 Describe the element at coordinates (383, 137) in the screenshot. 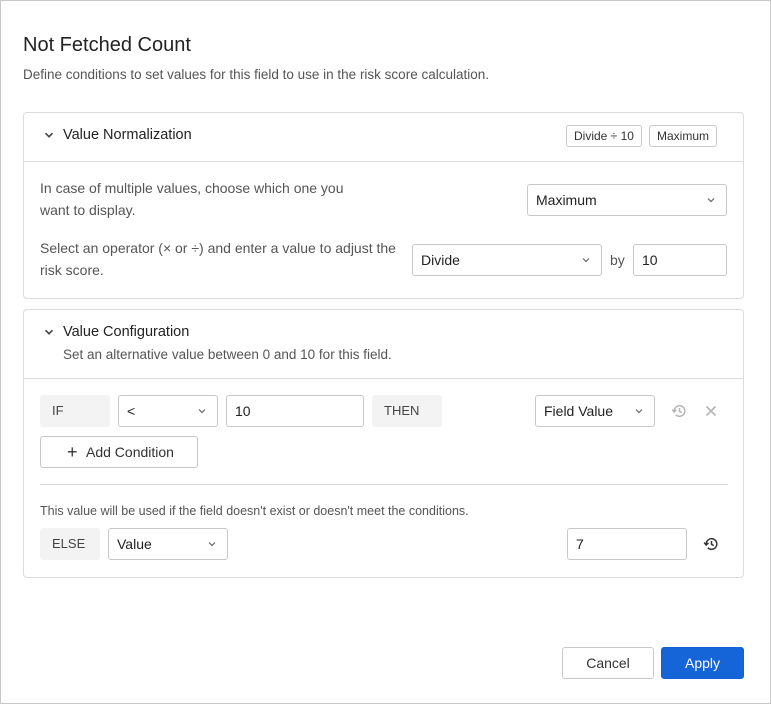

I see `value-normalization-header: Value Normalization Divide ÷ 10 Maximum` at that location.